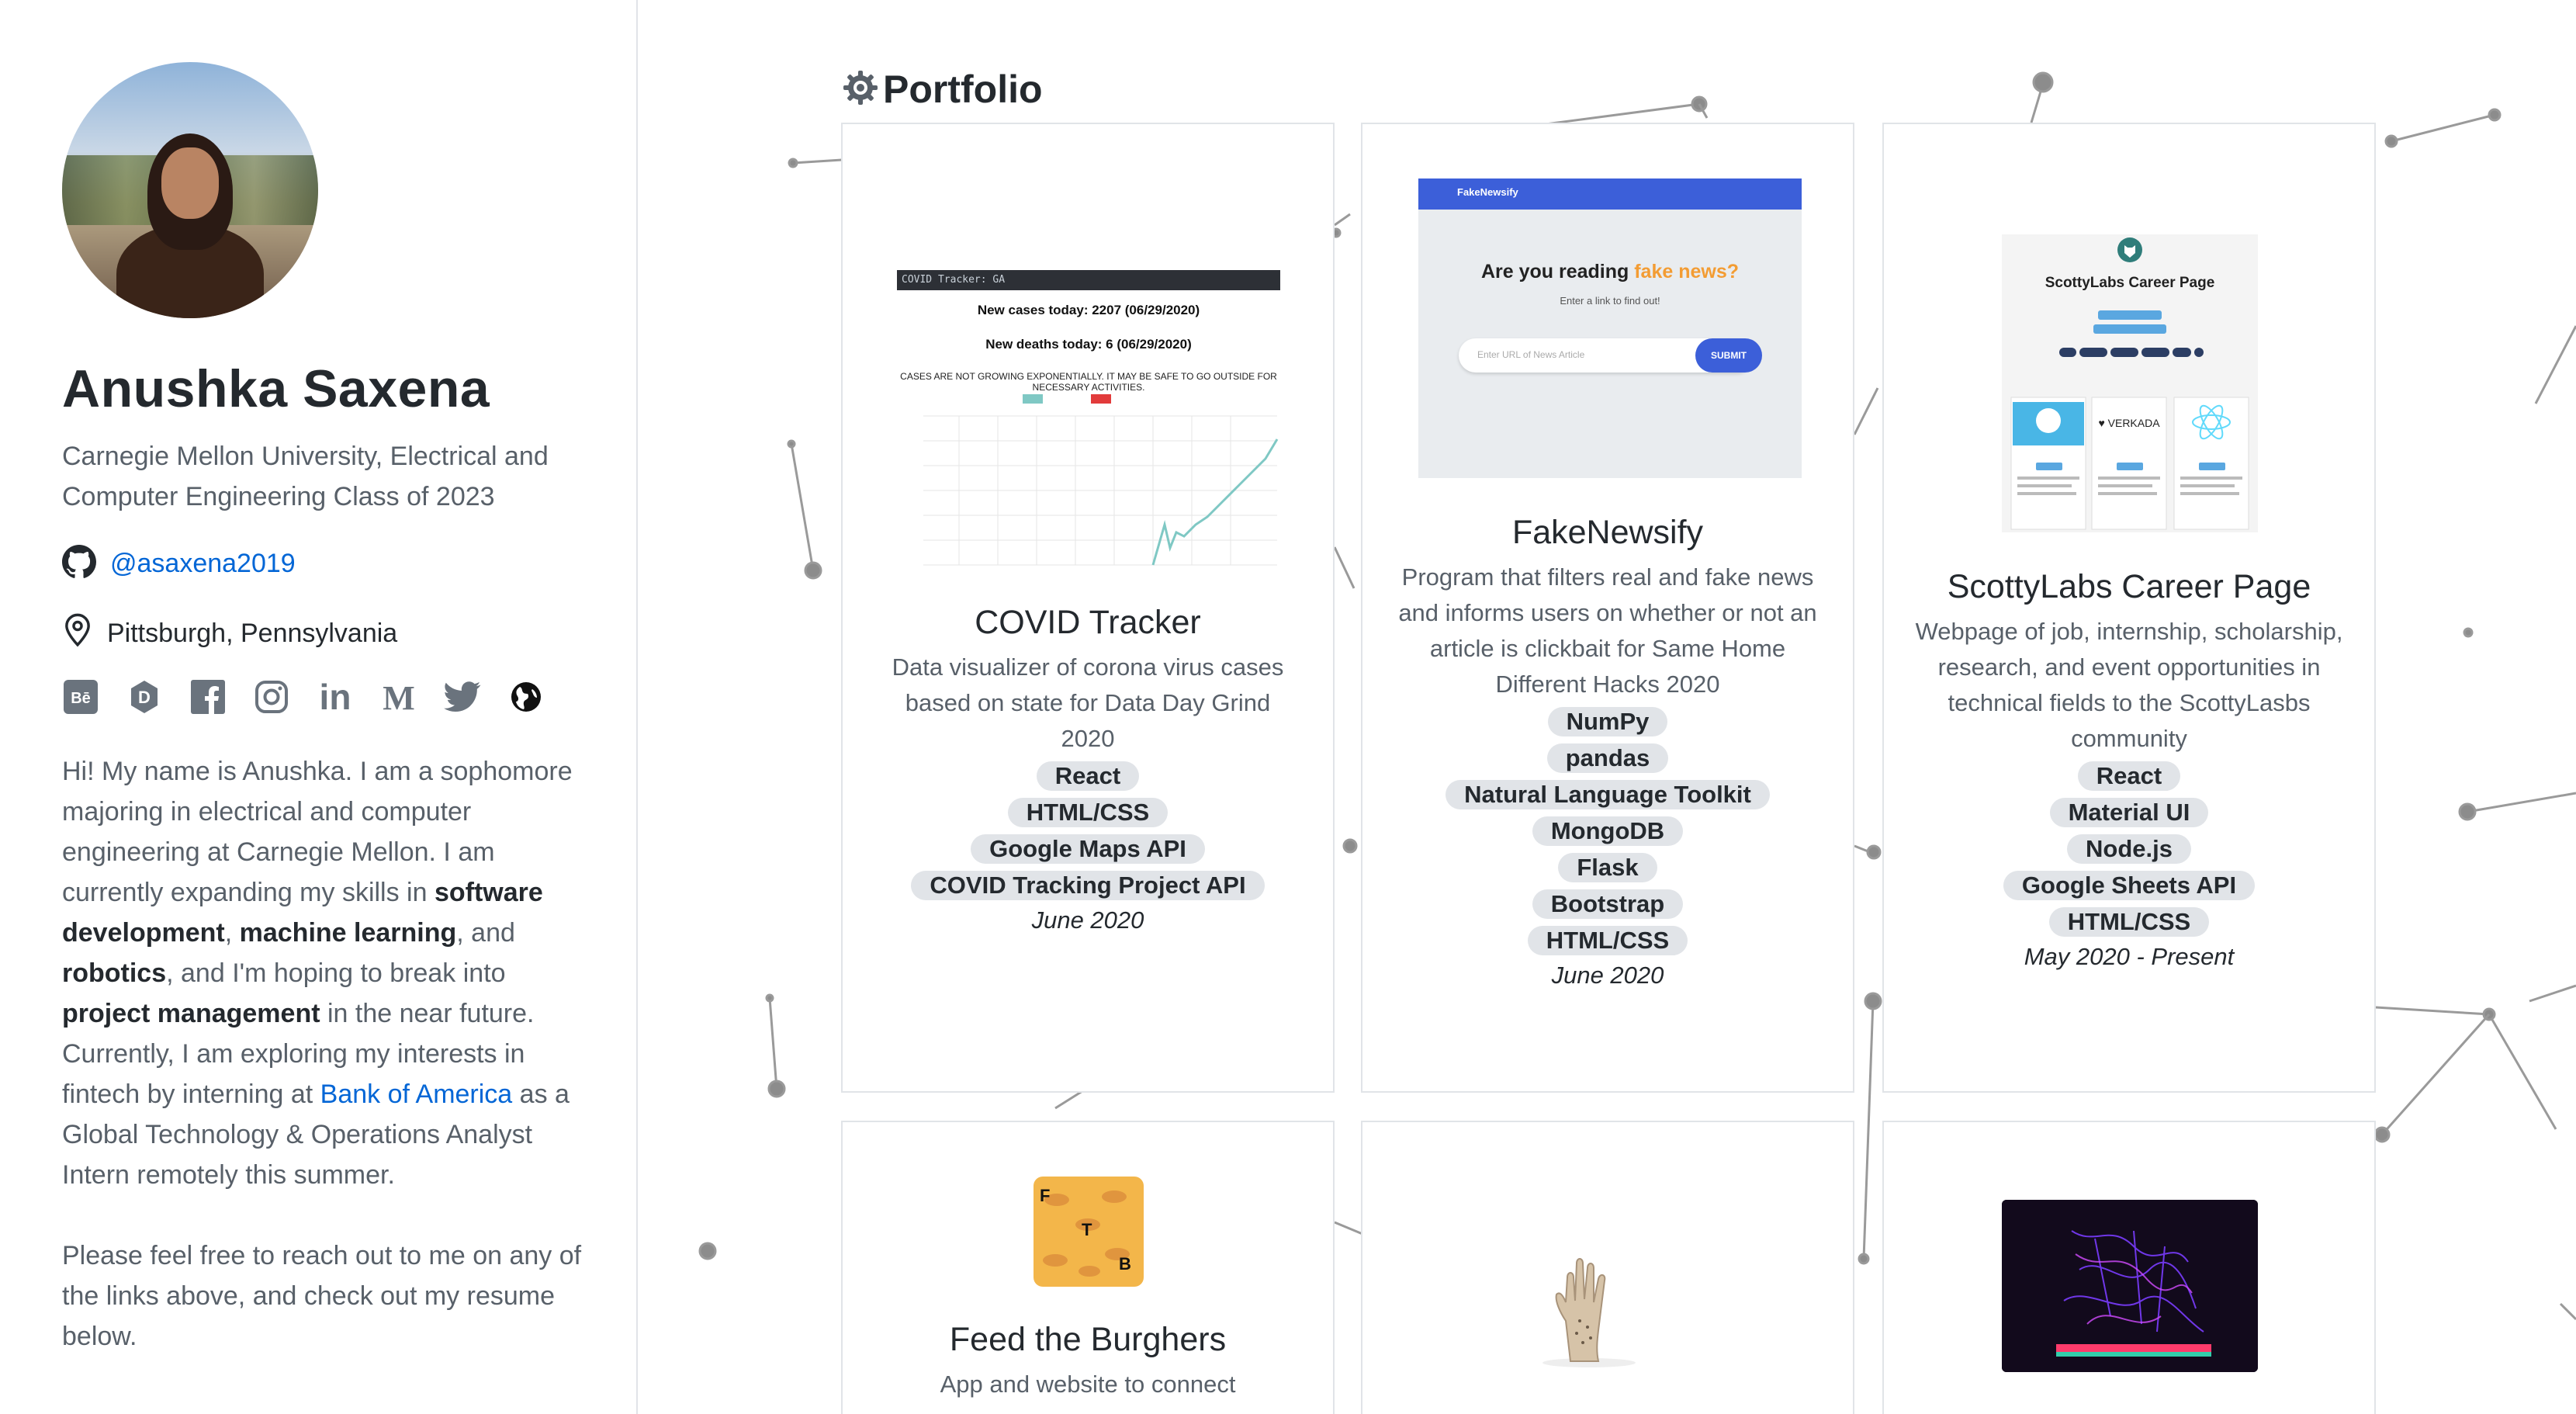 This screenshot has height=1414, width=2576. Describe the element at coordinates (1088, 1384) in the screenshot. I see `card-description: App and website to connect` at that location.